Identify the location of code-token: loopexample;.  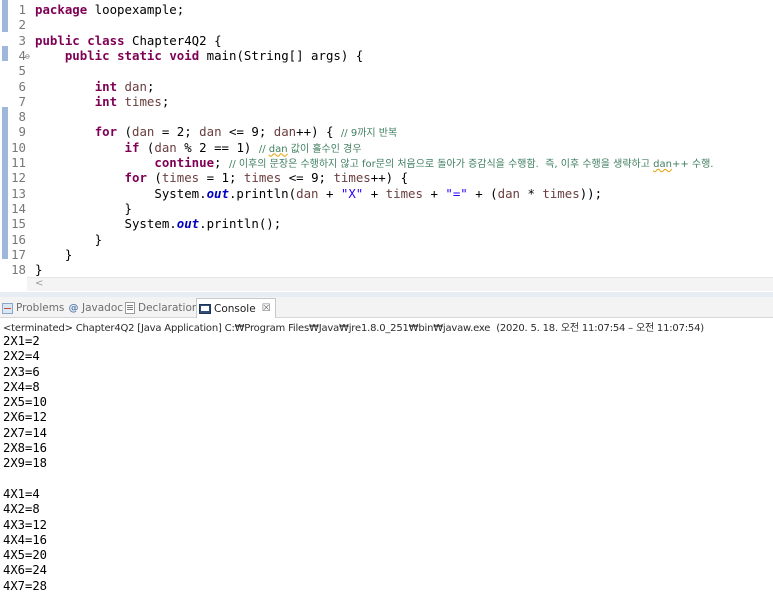
(136, 9).